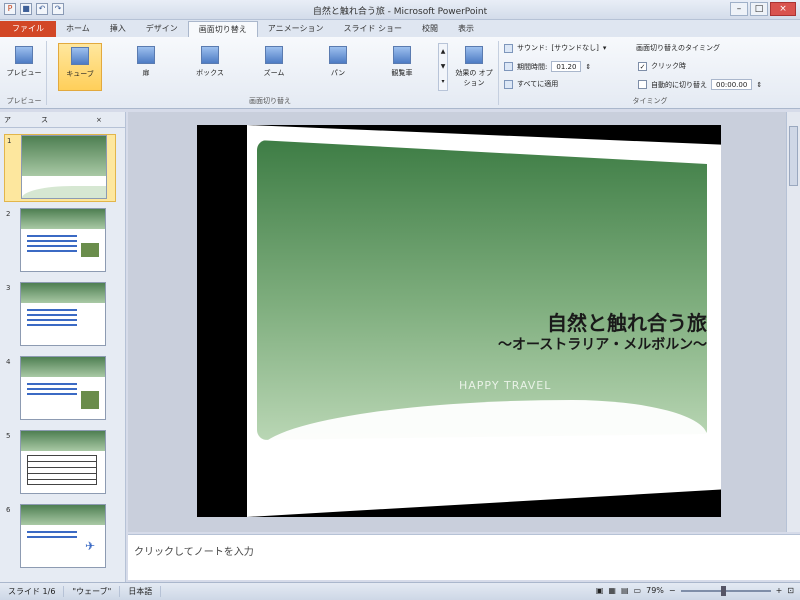  Describe the element at coordinates (28, 29) in the screenshot. I see `tab-file: ファイル` at that location.